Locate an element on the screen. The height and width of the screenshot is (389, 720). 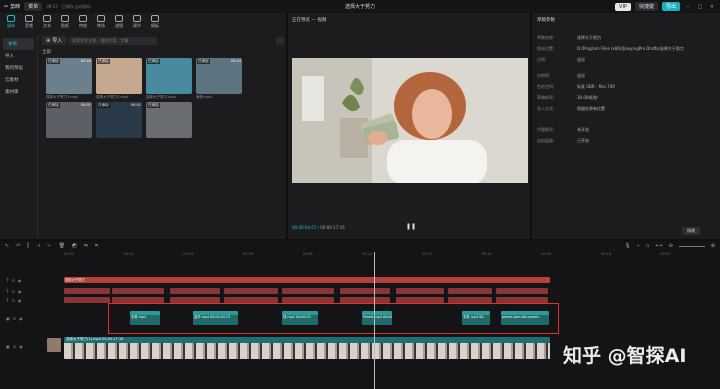
ruler-tick: 00:16 is located at coordinates (546, 254).